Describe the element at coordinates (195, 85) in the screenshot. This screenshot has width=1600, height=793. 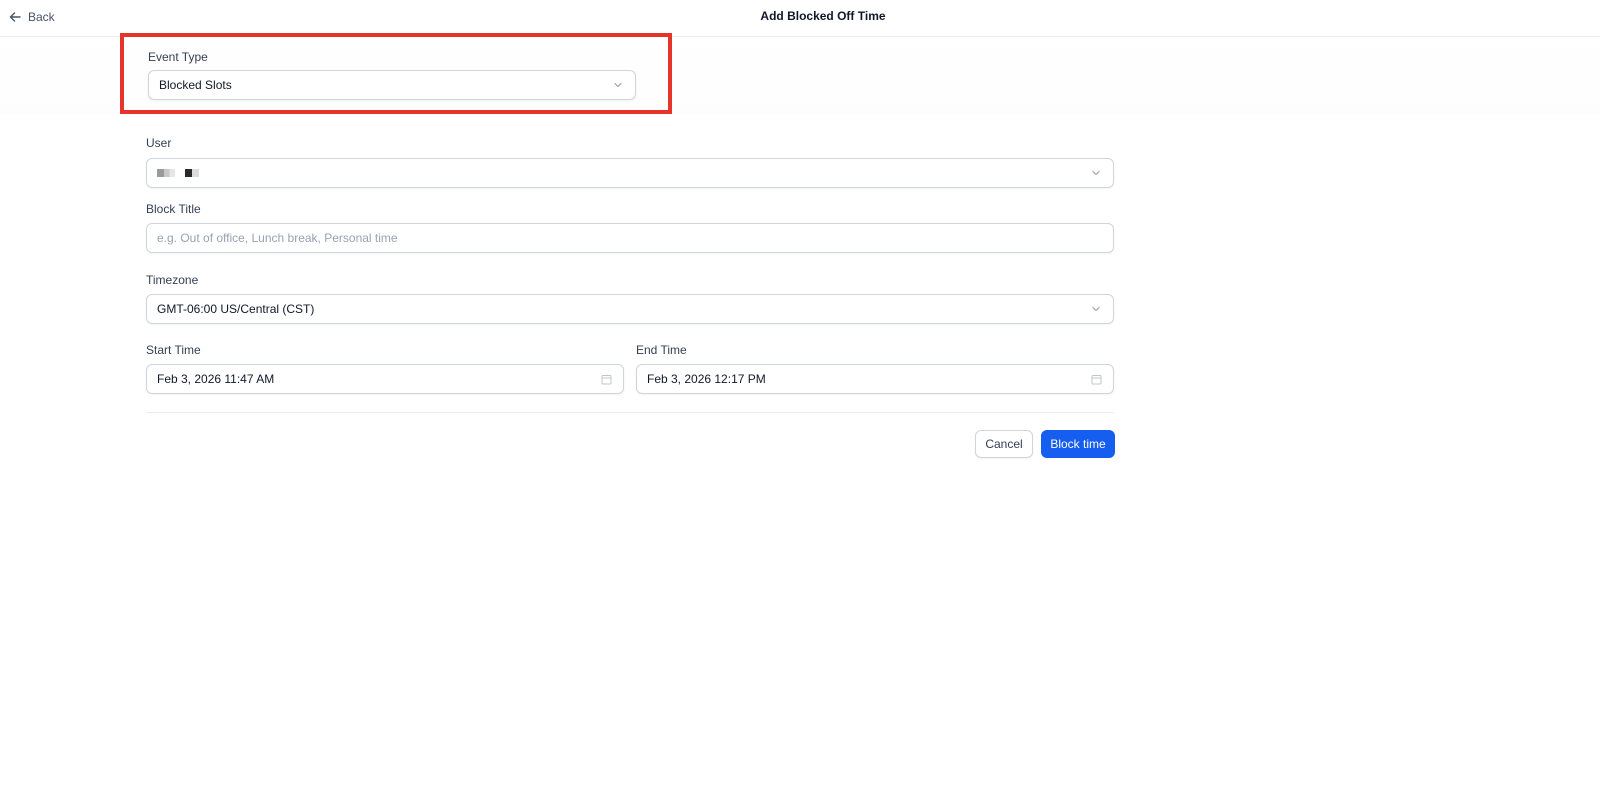
I see `event-type-value: Blocked Slots` at that location.